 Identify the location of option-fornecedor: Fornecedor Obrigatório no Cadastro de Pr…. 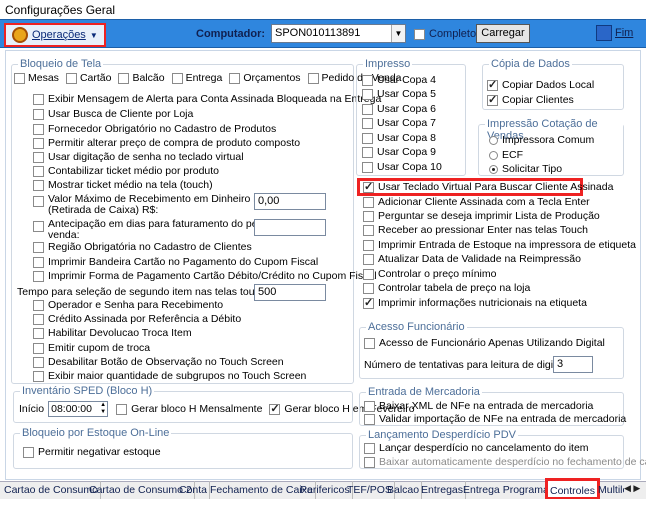
(154, 129).